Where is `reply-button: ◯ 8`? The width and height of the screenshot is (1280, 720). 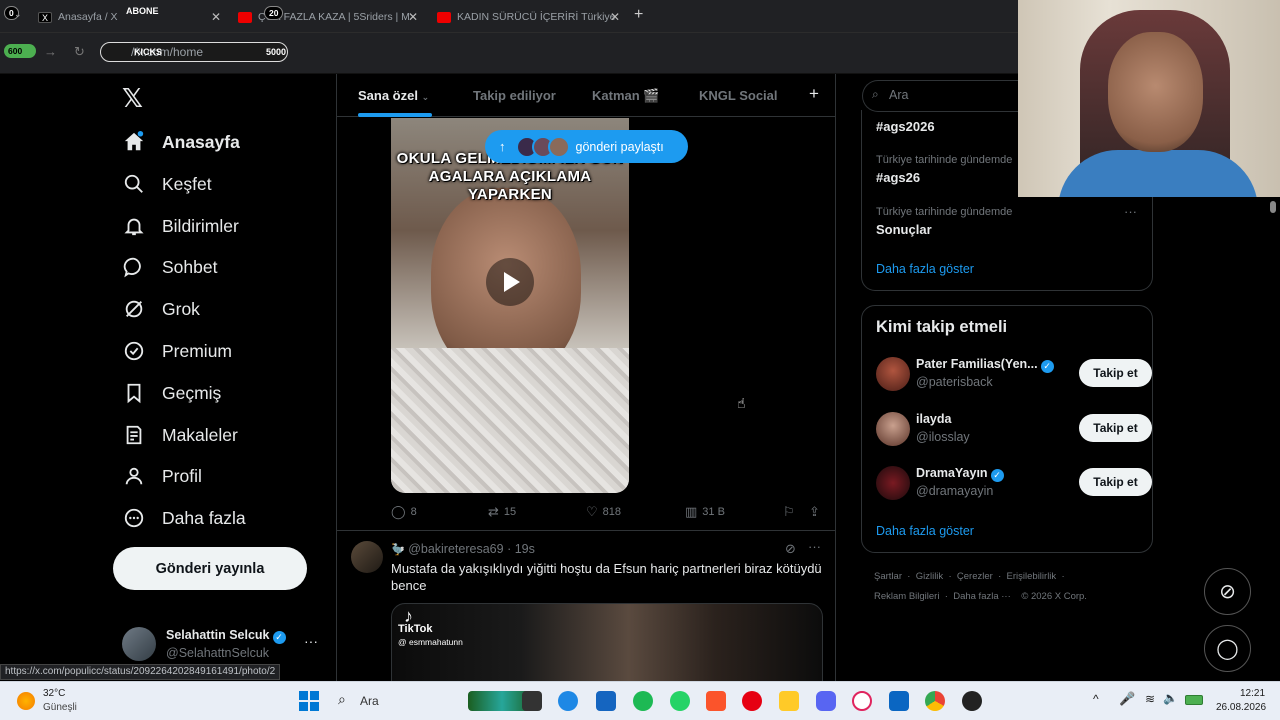 reply-button: ◯ 8 is located at coordinates (404, 512).